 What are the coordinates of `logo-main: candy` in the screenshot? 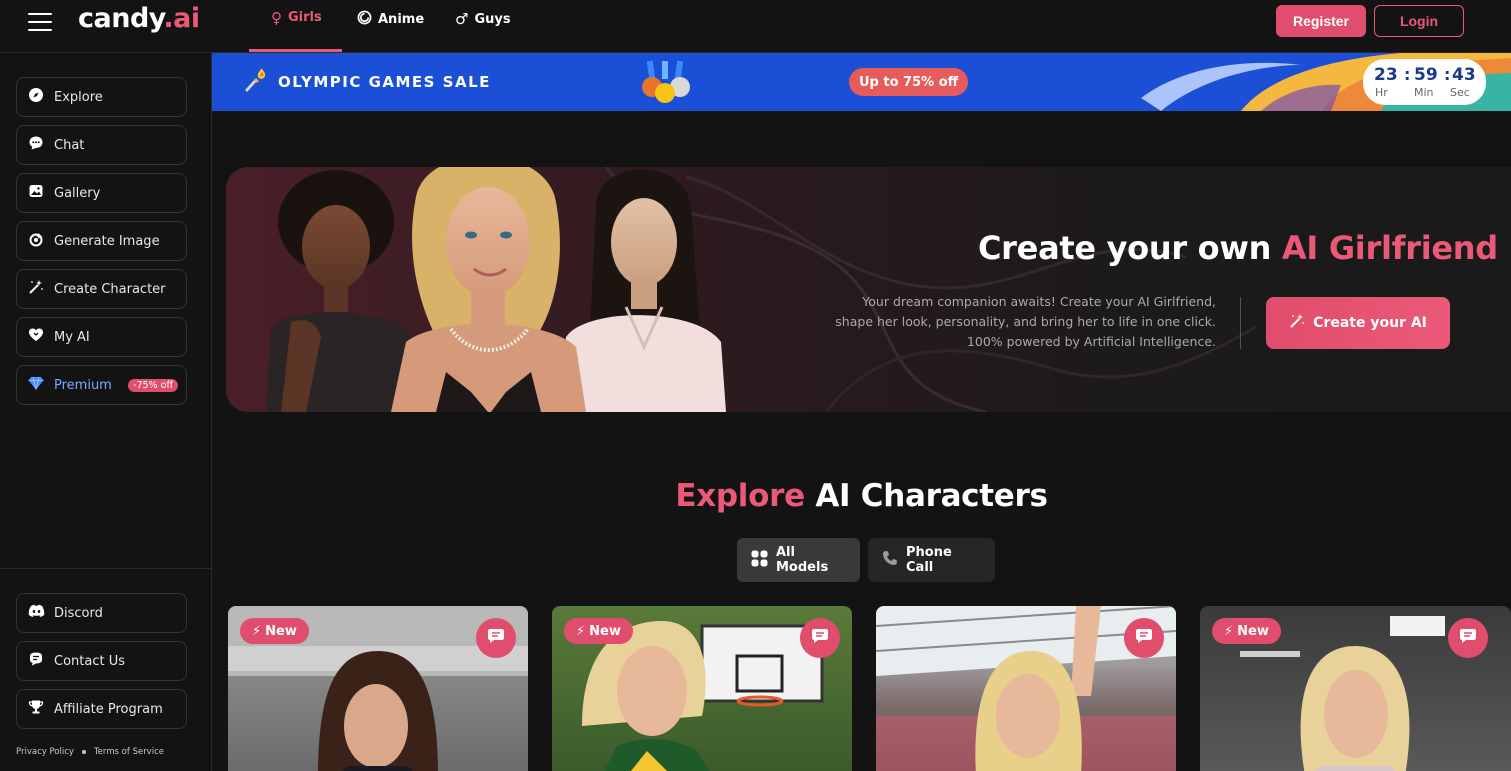 It's located at (121, 18).